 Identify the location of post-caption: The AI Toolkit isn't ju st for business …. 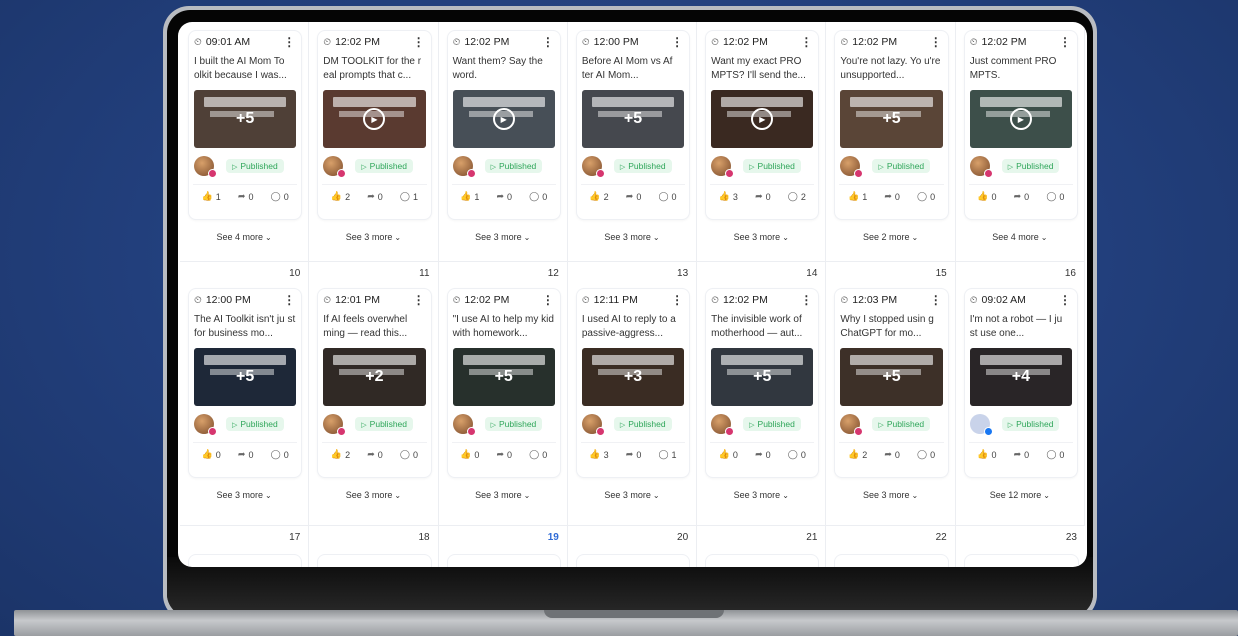
(245, 328).